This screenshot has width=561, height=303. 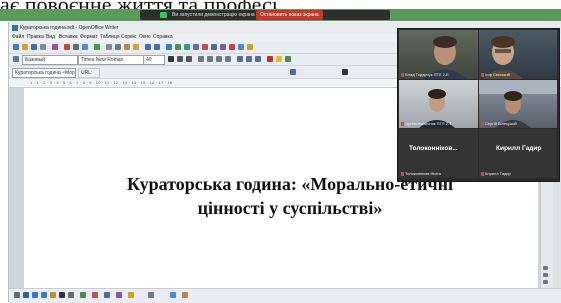 What do you see at coordinates (97, 47) in the screenshot?
I see `spellcheck-icon` at bounding box center [97, 47].